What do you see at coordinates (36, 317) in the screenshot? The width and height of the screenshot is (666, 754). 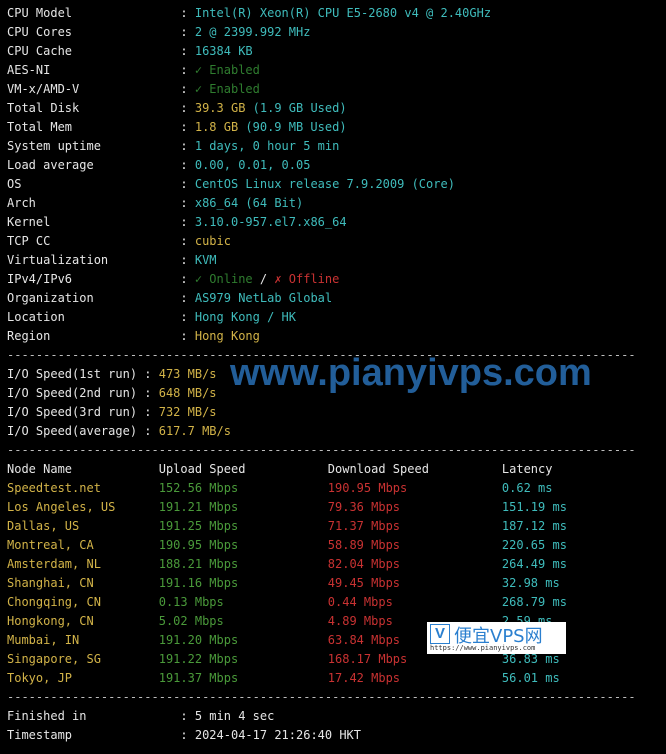 I see `info-label: Location` at bounding box center [36, 317].